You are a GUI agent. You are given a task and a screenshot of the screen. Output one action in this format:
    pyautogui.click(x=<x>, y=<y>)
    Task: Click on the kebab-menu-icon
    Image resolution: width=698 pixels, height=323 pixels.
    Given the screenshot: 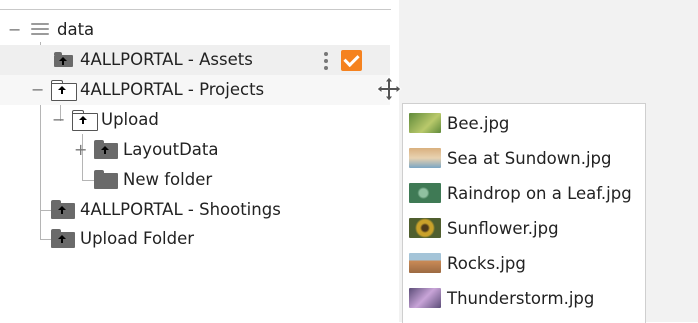 What is the action you would take?
    pyautogui.click(x=326, y=61)
    